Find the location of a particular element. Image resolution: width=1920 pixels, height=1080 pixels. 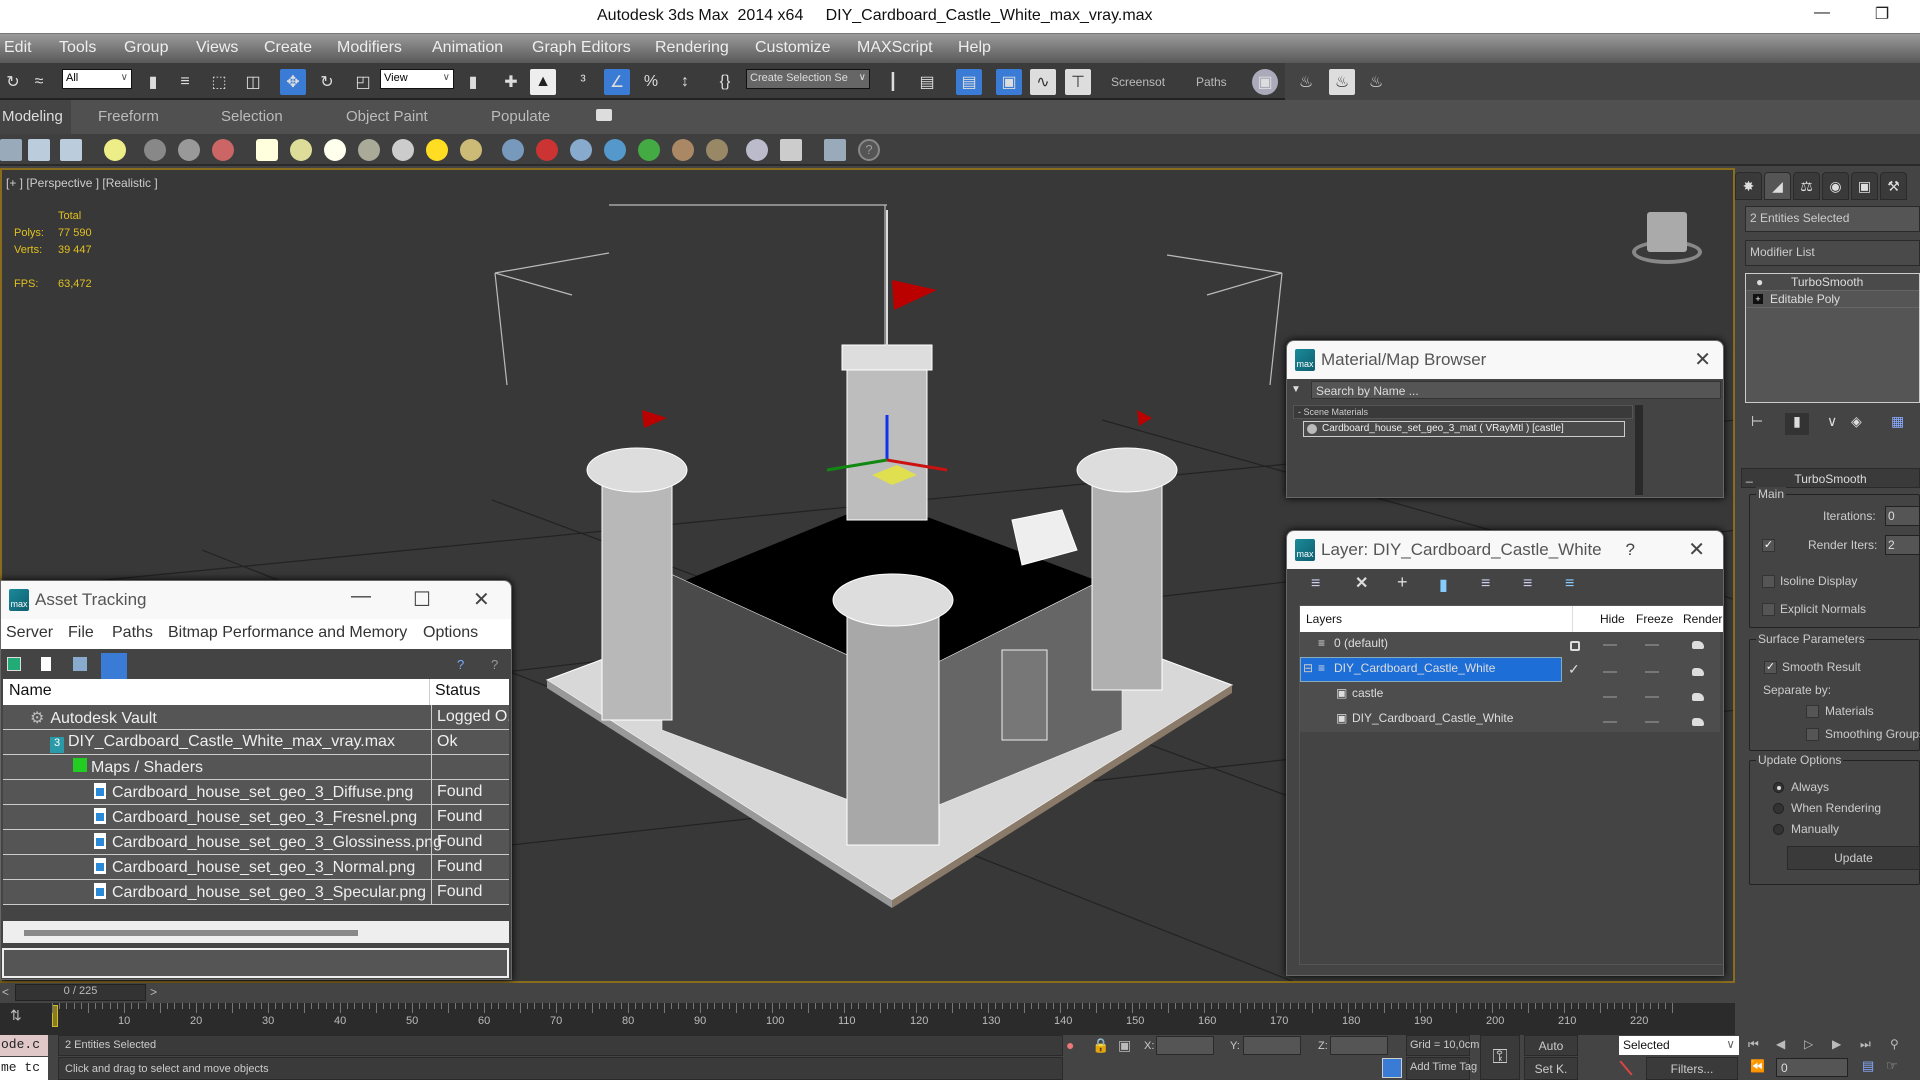

time-slider-track: < 0 / 225 > is located at coordinates (867, 993).